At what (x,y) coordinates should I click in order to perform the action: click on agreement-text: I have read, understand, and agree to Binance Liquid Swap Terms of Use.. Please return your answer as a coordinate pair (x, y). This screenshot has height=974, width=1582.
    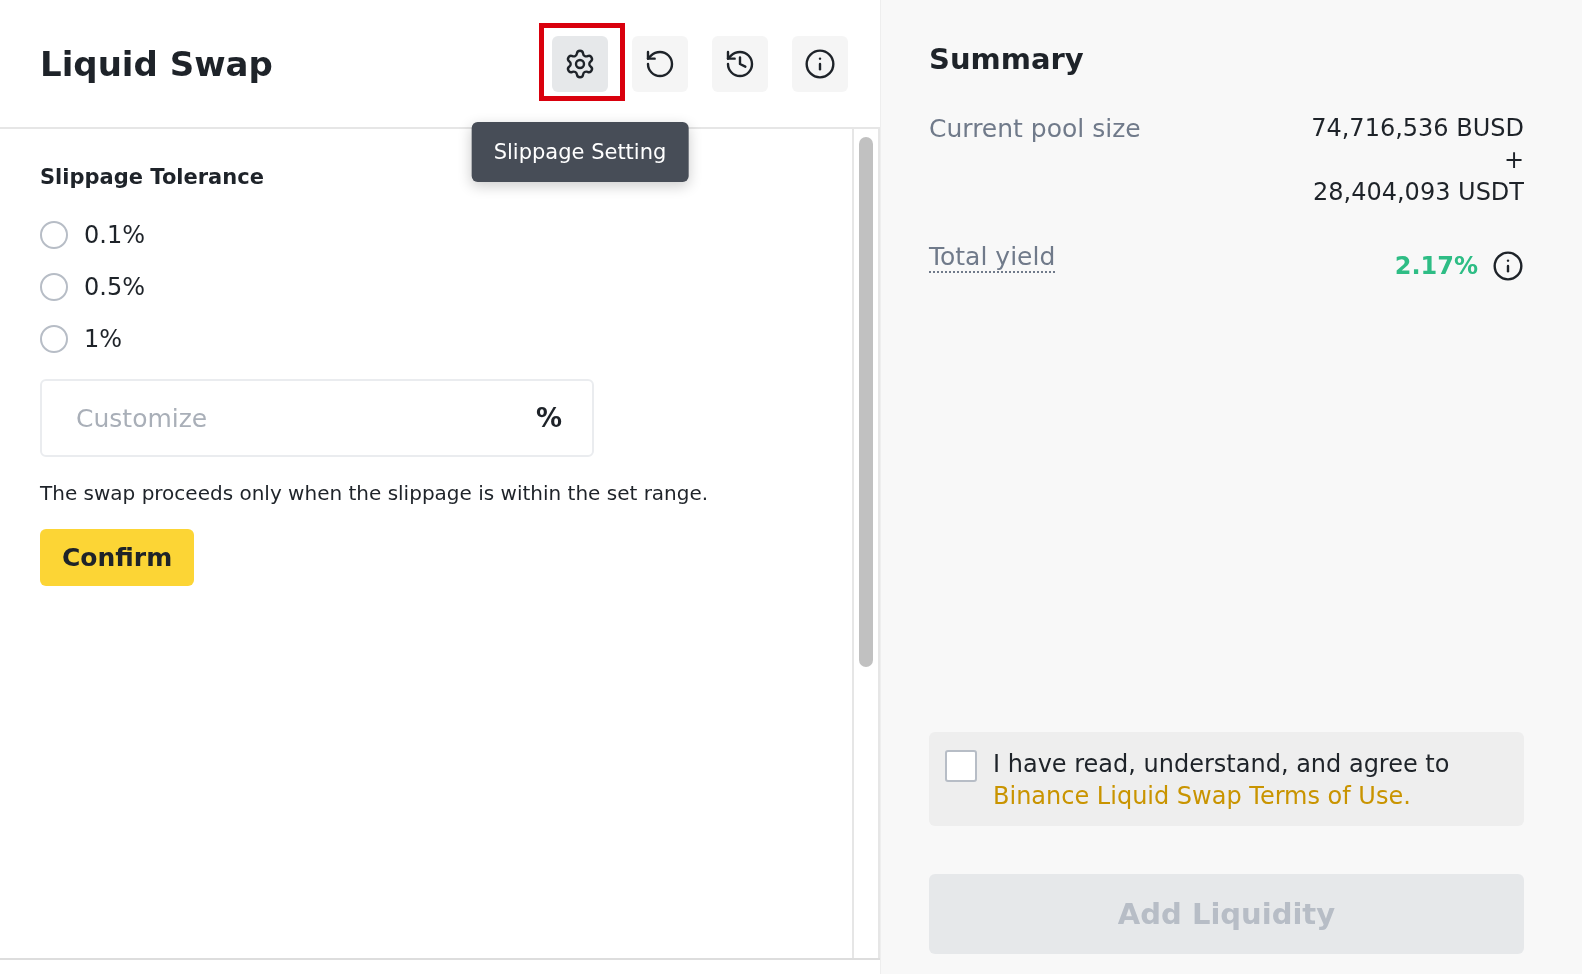
    Looking at the image, I should click on (1222, 780).